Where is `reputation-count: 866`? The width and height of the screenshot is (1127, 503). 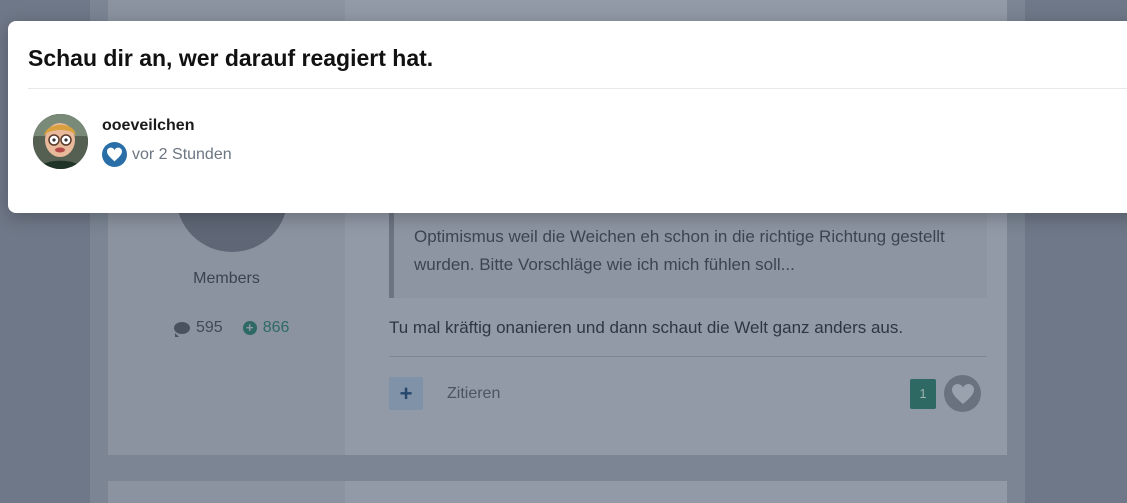
reputation-count: 866 is located at coordinates (276, 327).